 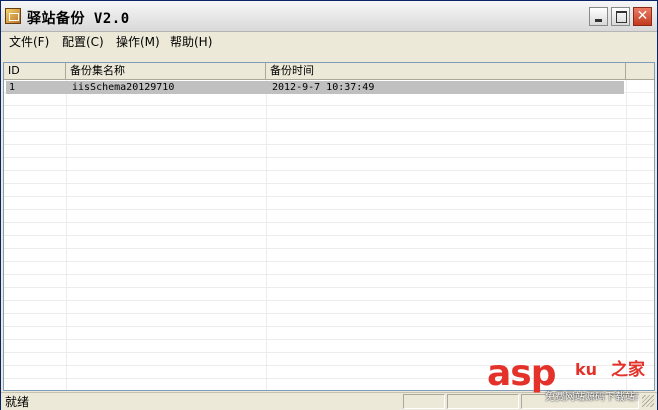 I want to click on maximize-icon, so click(x=621, y=17).